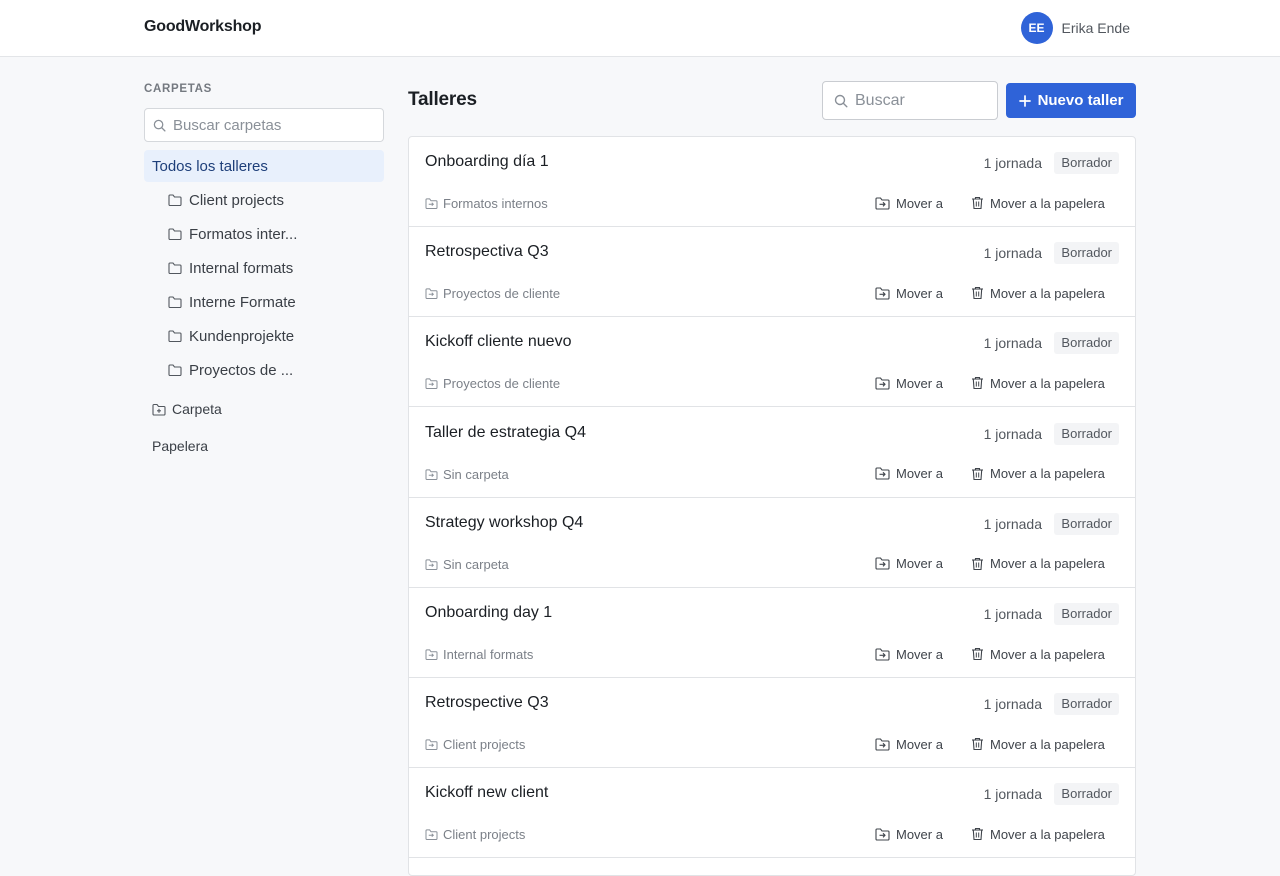 The image size is (1280, 876). Describe the element at coordinates (275, 125) in the screenshot. I see `folder-search-input` at that location.